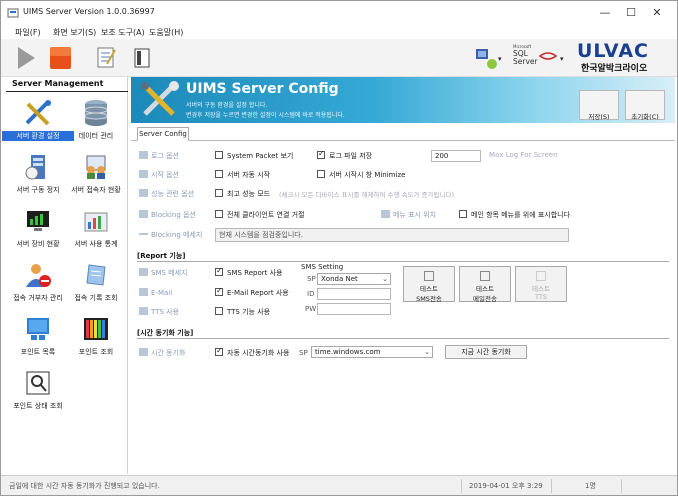 The height and width of the screenshot is (496, 678). Describe the element at coordinates (96, 343) in the screenshot. I see `sidebar-item-point-view: 포인트 조회` at that location.